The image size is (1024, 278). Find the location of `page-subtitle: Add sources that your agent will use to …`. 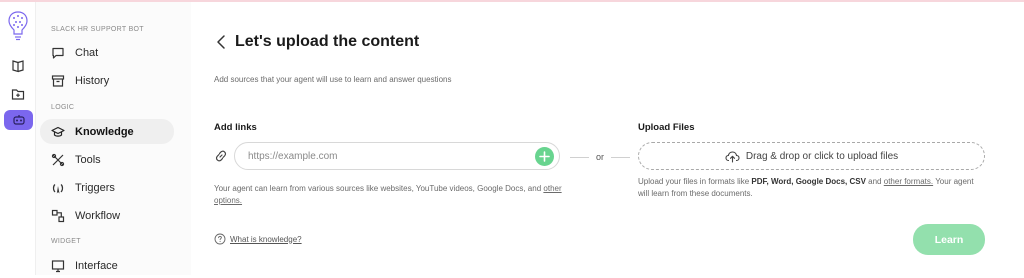

page-subtitle: Add sources that your agent will use to … is located at coordinates (333, 79).